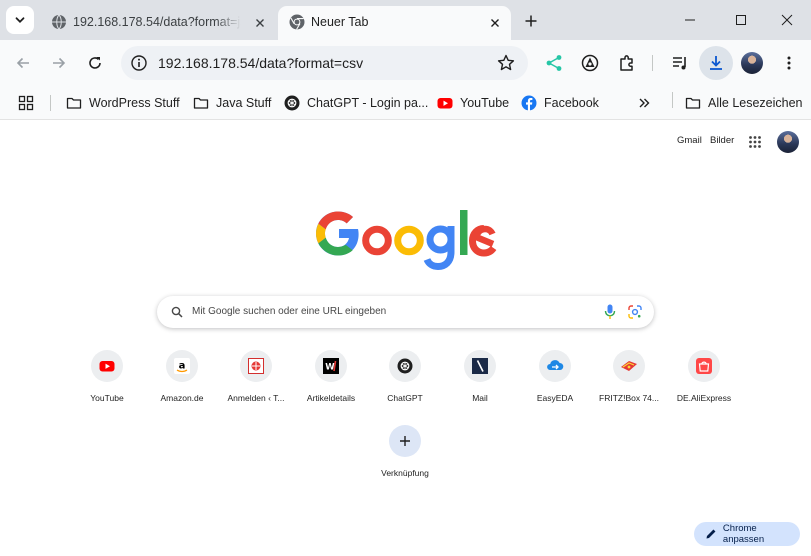 The height and width of the screenshot is (556, 811). I want to click on mail-icon, so click(480, 366).